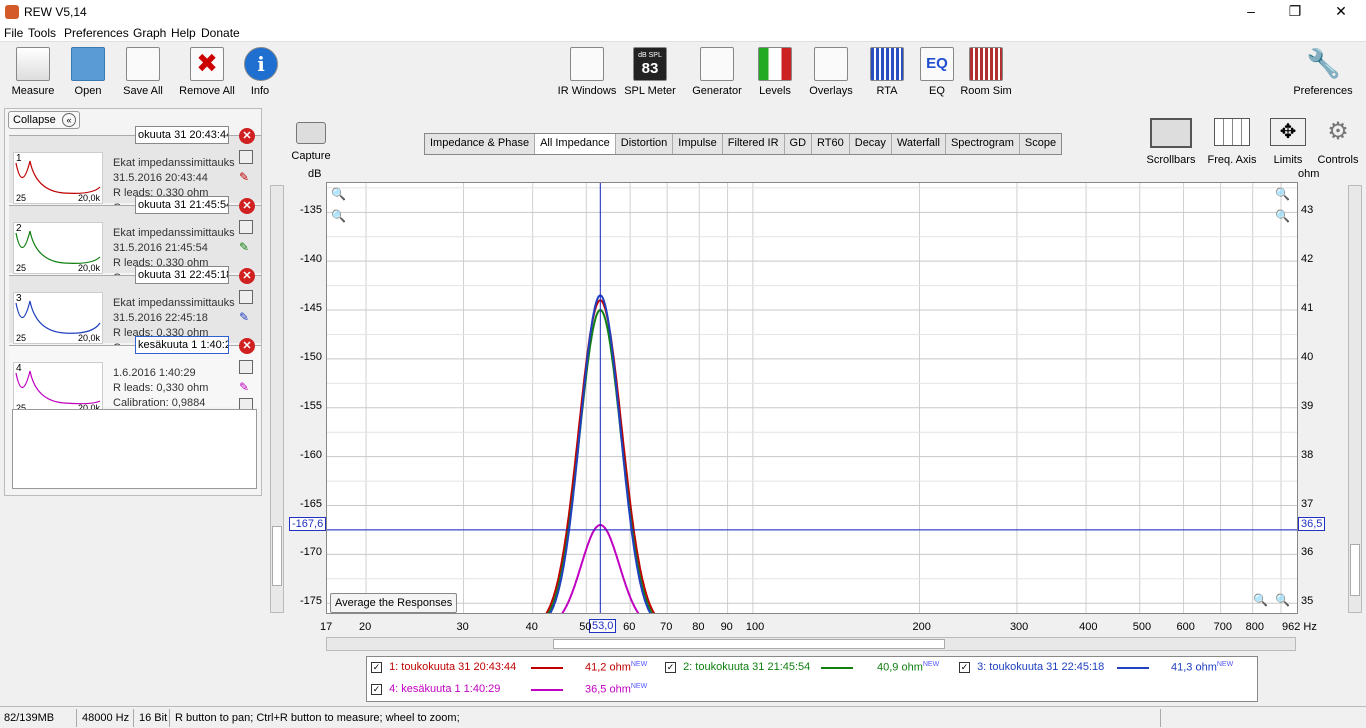  What do you see at coordinates (1295, 12) in the screenshot?
I see `restore-icon: ❐` at bounding box center [1295, 12].